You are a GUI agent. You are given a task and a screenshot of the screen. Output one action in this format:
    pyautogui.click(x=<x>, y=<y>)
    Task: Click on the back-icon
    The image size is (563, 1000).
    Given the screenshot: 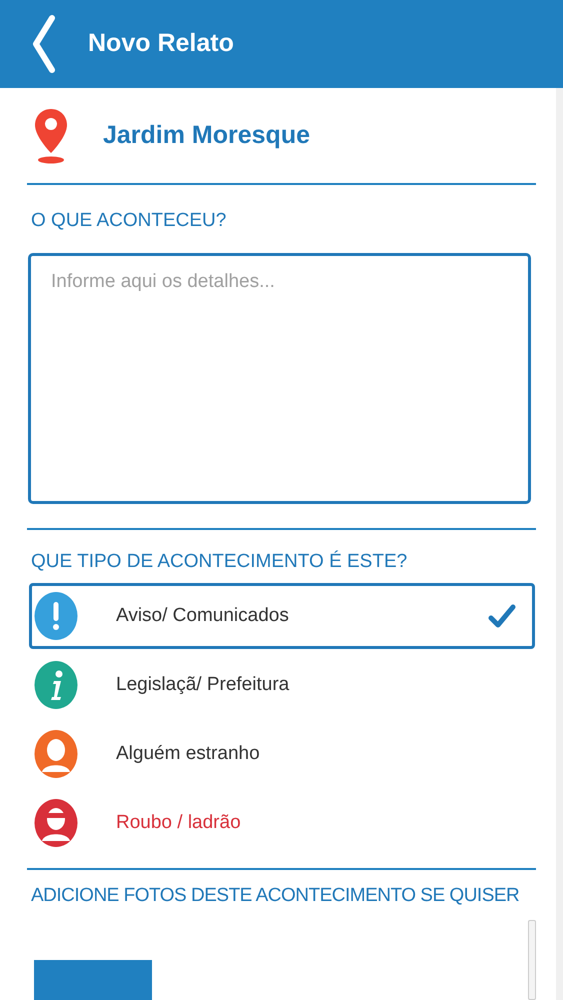 What is the action you would take?
    pyautogui.click(x=44, y=44)
    